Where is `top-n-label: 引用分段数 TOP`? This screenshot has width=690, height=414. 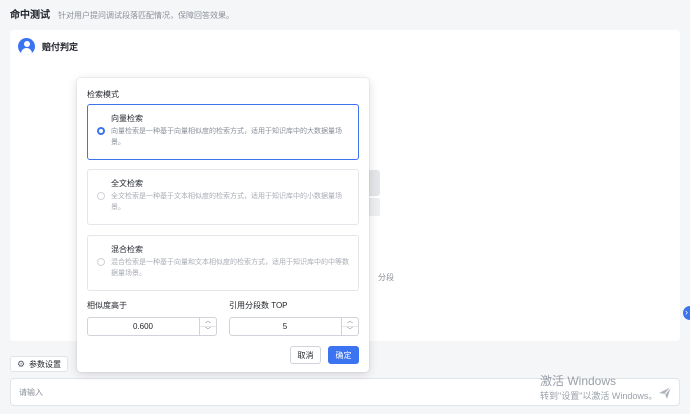
top-n-label: 引用分段数 TOP is located at coordinates (258, 305).